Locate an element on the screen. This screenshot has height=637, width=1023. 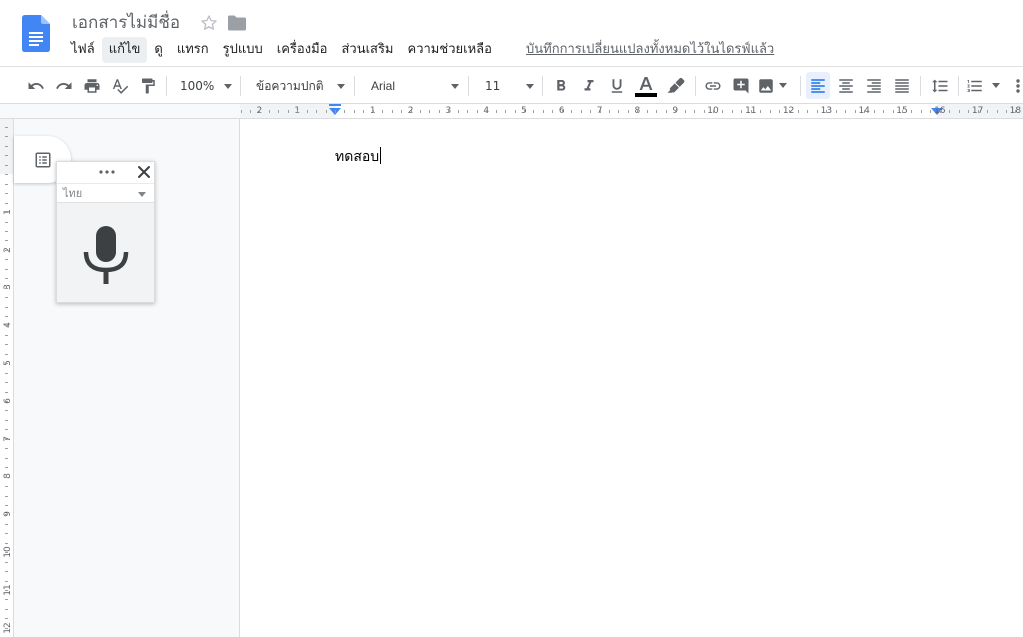
paragraph-style-value: ข้อความปกติ is located at coordinates (290, 85).